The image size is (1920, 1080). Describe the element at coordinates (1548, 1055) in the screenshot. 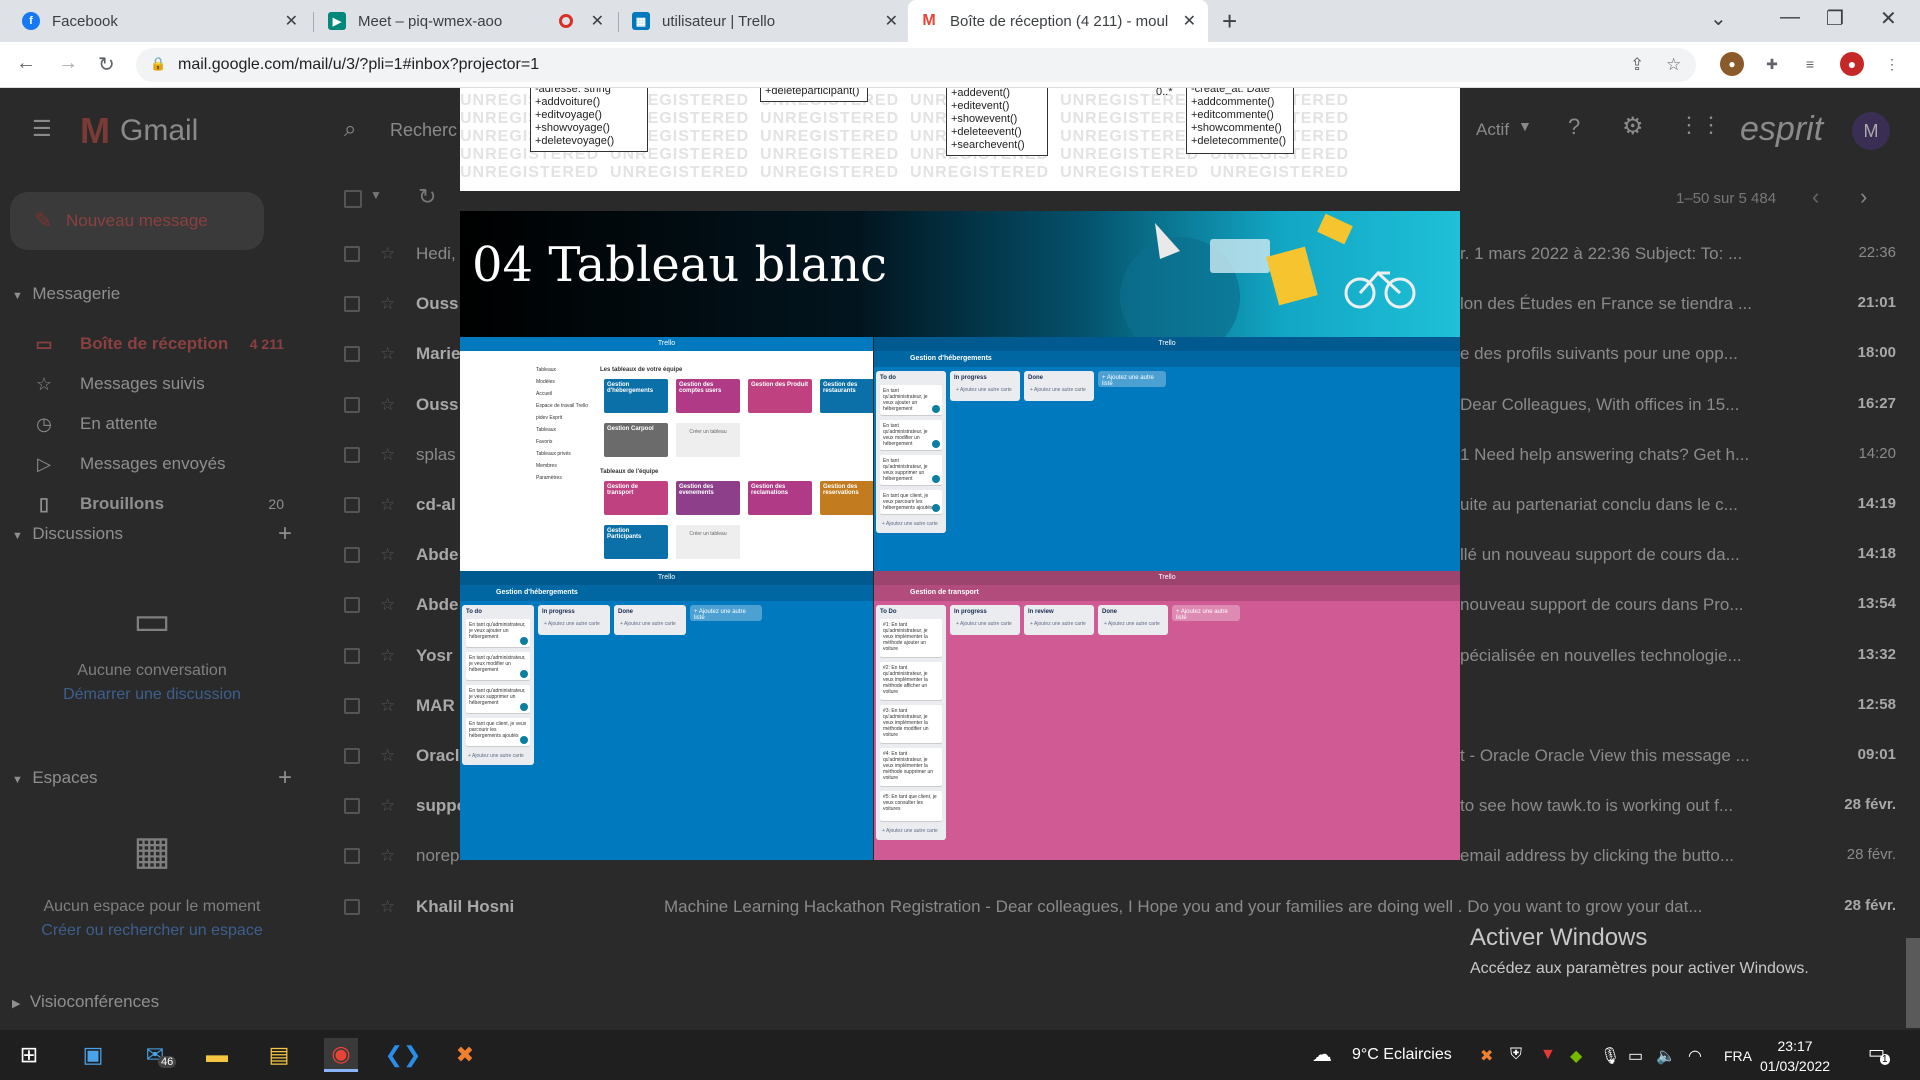

I see `antivirus-icon: ▼` at that location.